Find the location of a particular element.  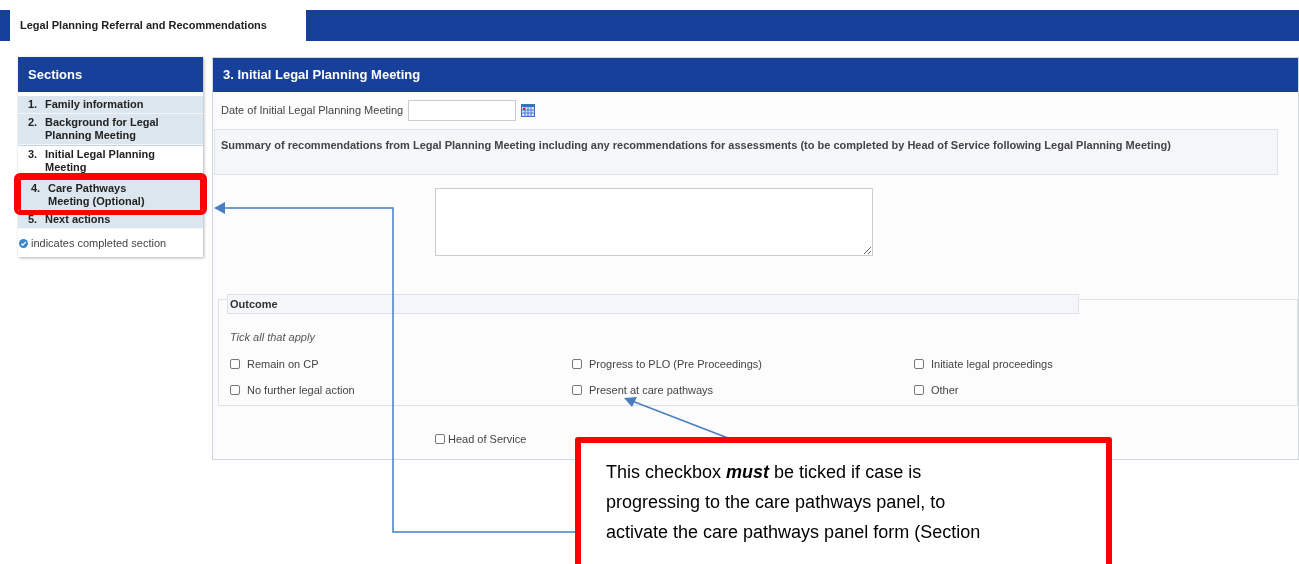

checkbox-label: Initiate legal proceedings is located at coordinates (992, 364).